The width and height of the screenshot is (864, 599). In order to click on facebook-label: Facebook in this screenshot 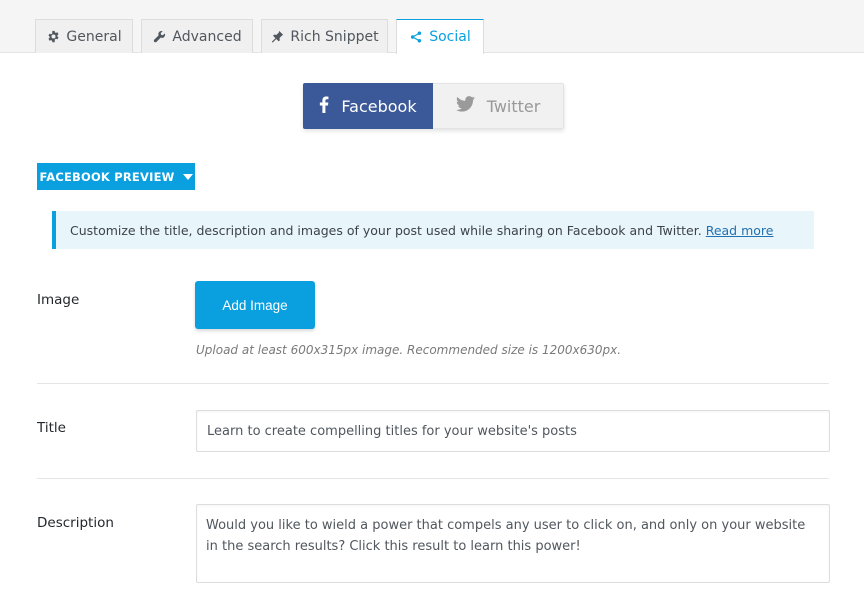, I will do `click(379, 106)`.